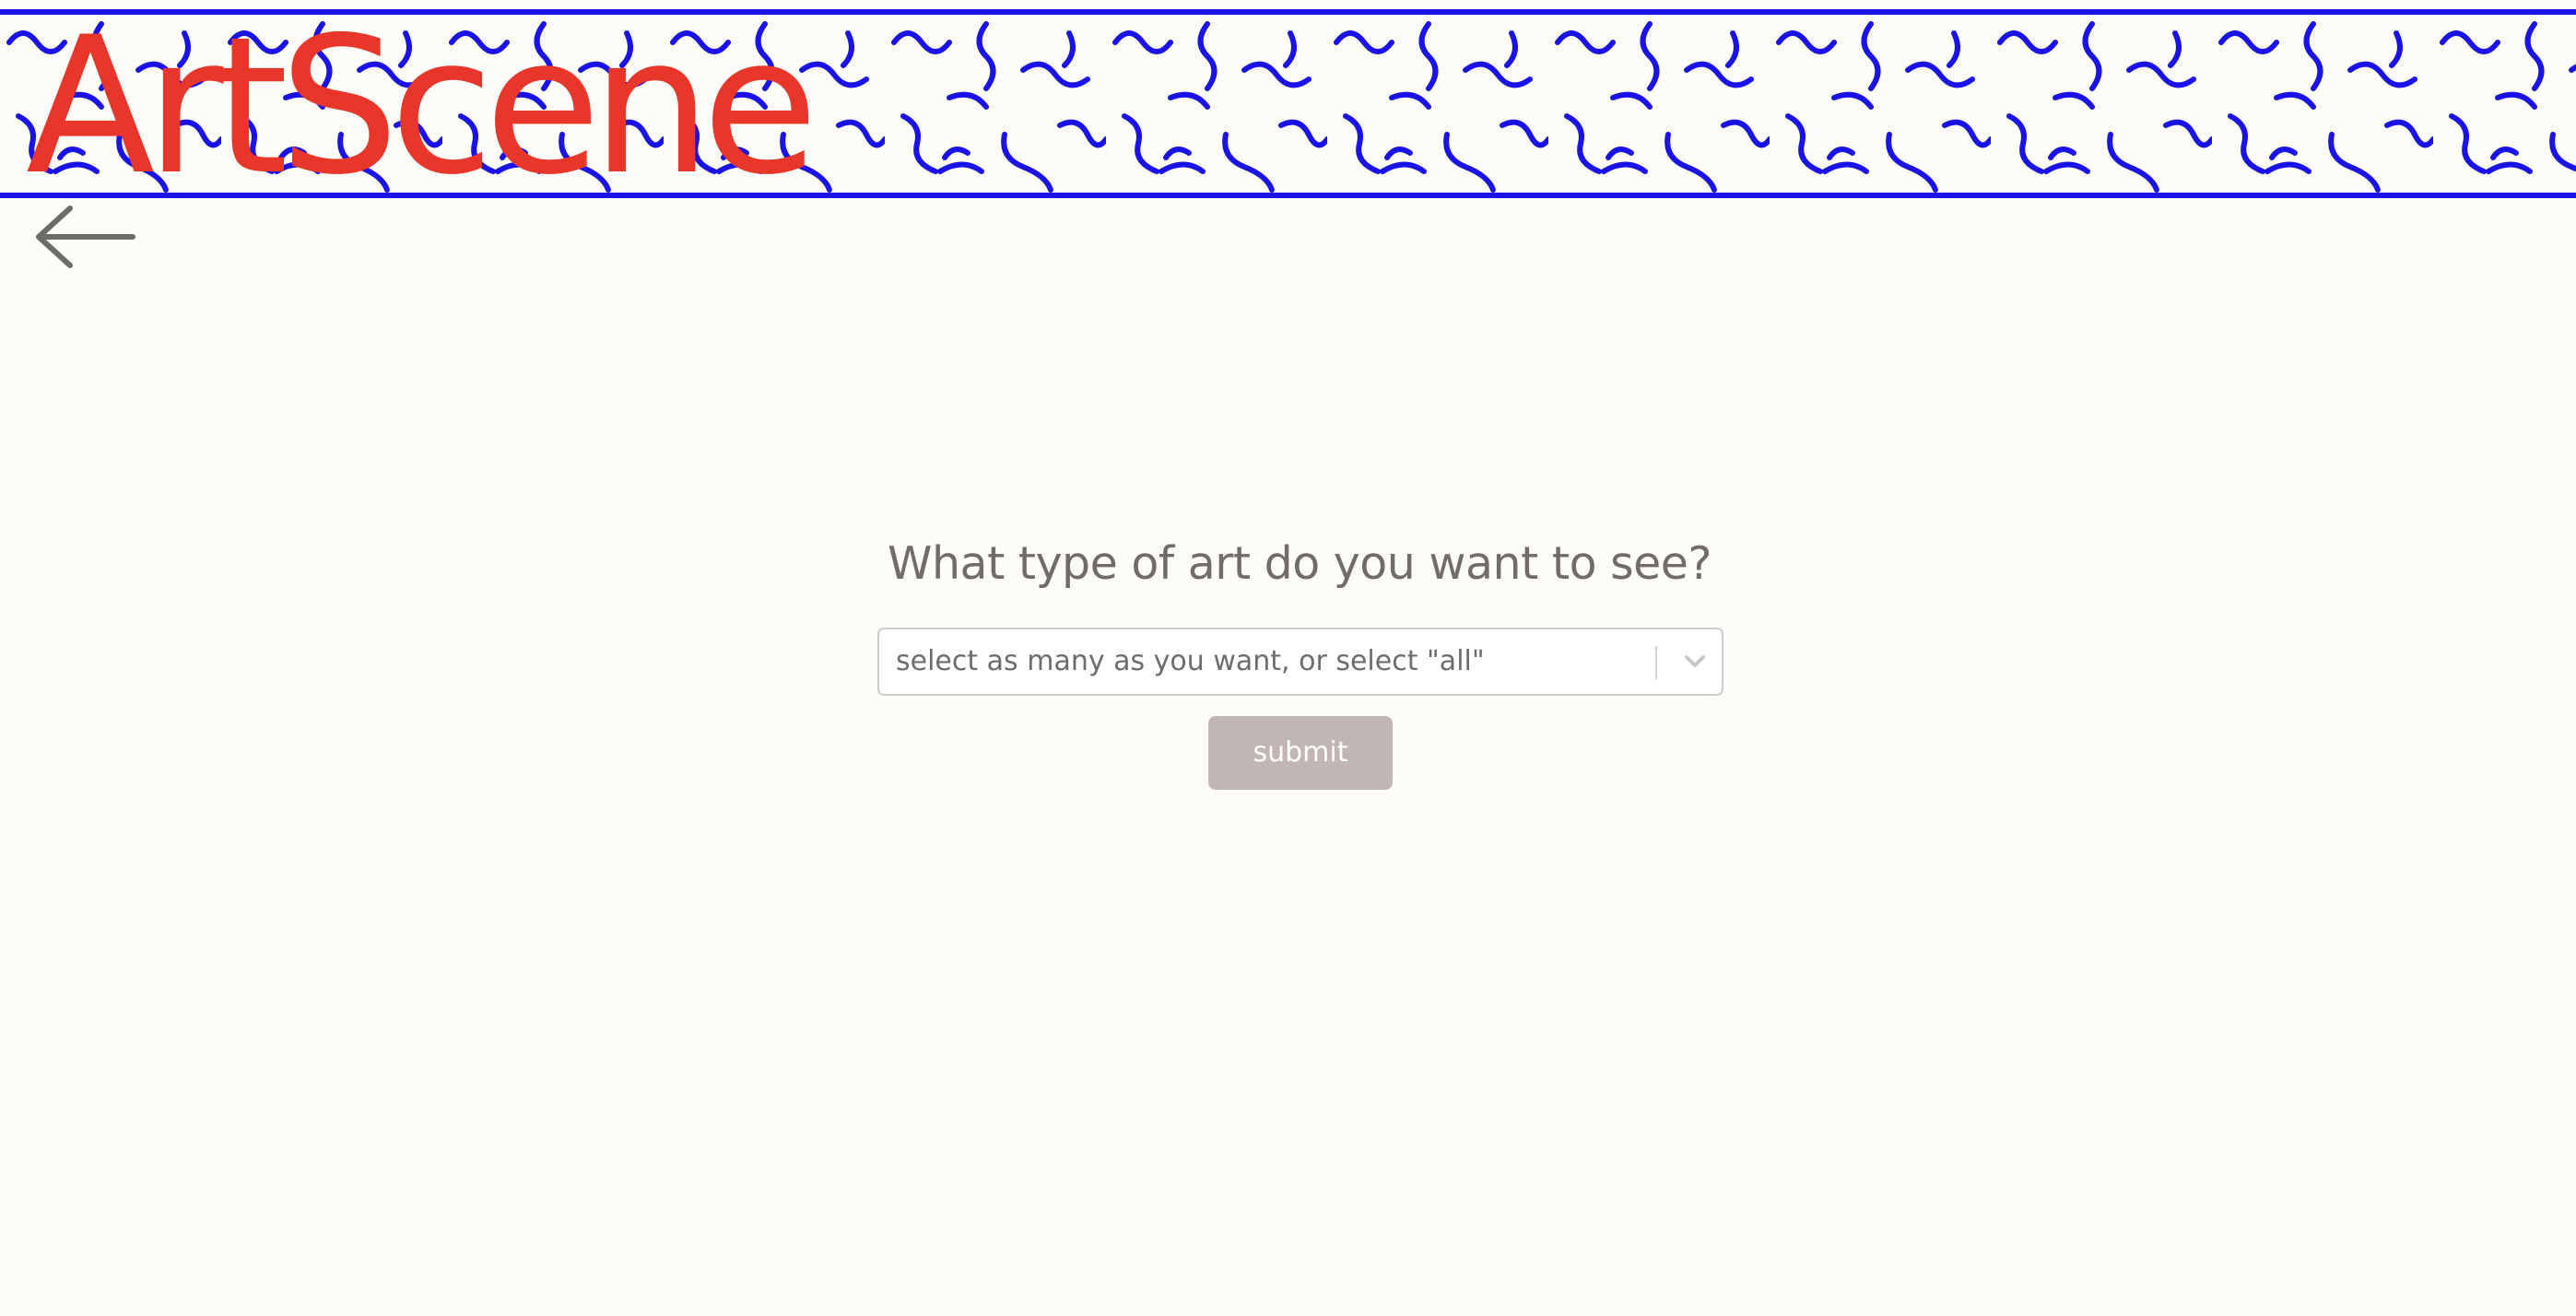 Image resolution: width=2576 pixels, height=1316 pixels. I want to click on question-heading: What type of art do you want to see?, so click(1299, 563).